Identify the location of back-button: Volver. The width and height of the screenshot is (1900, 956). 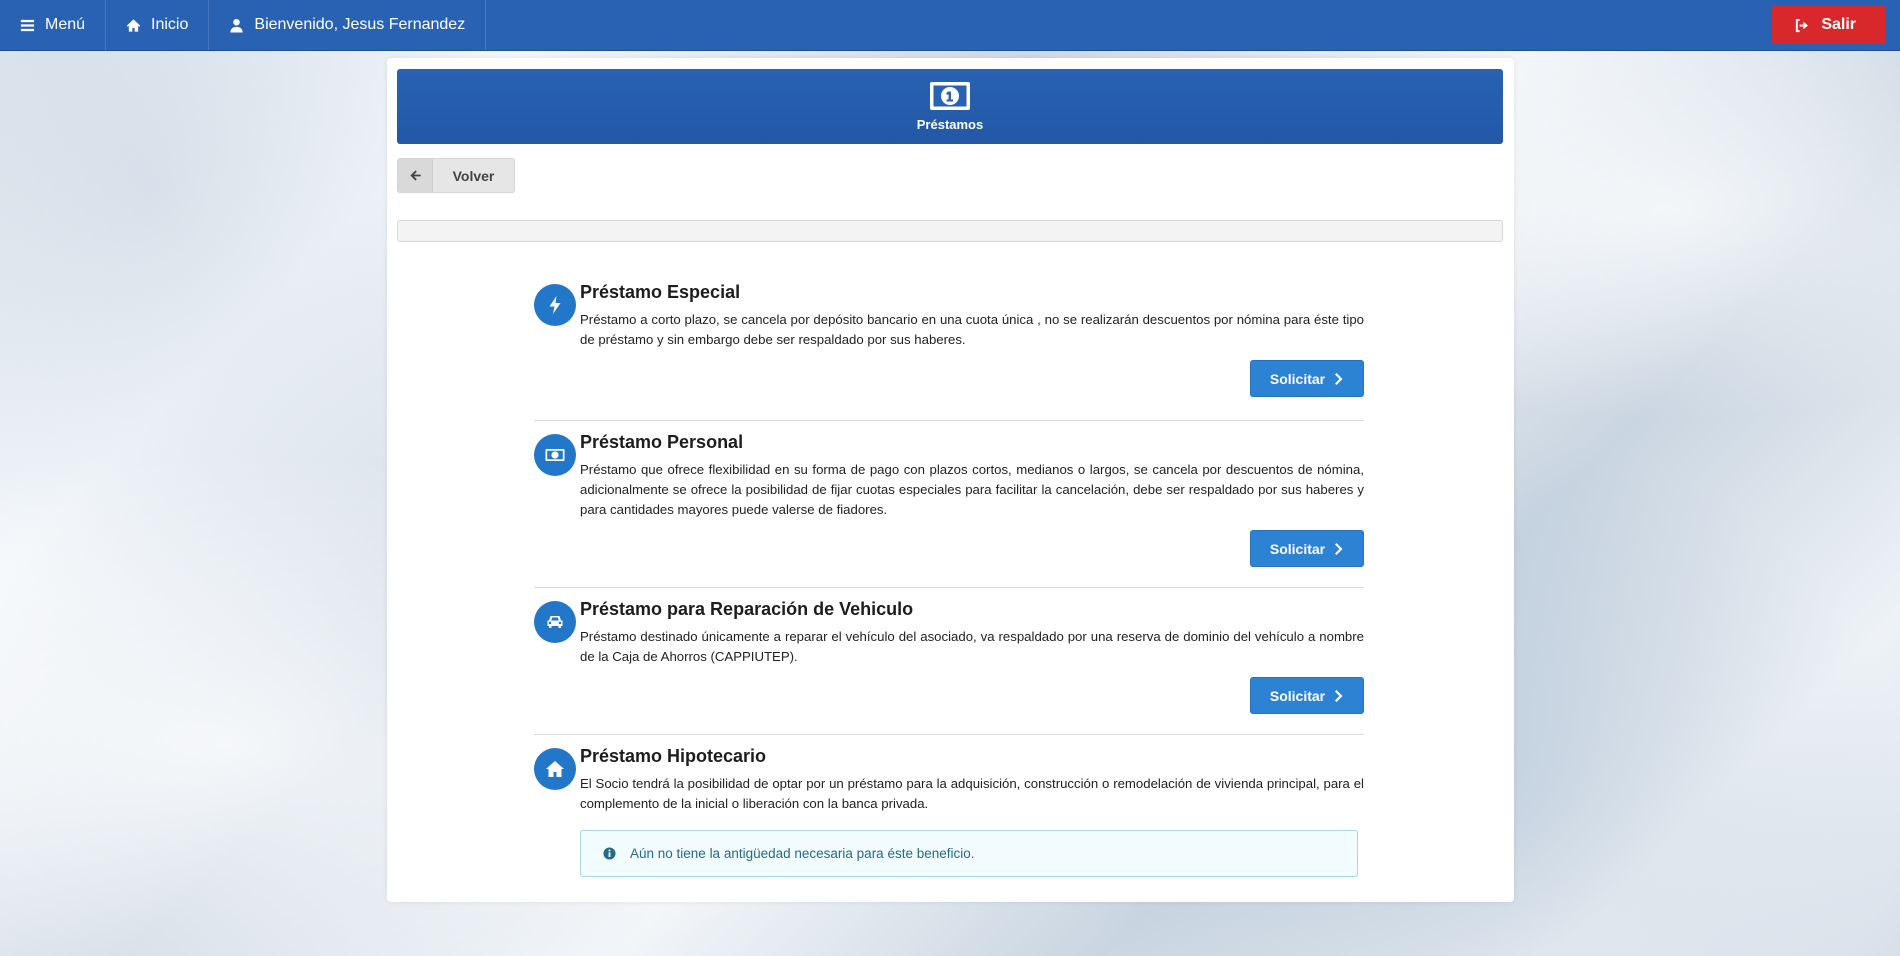
(456, 175).